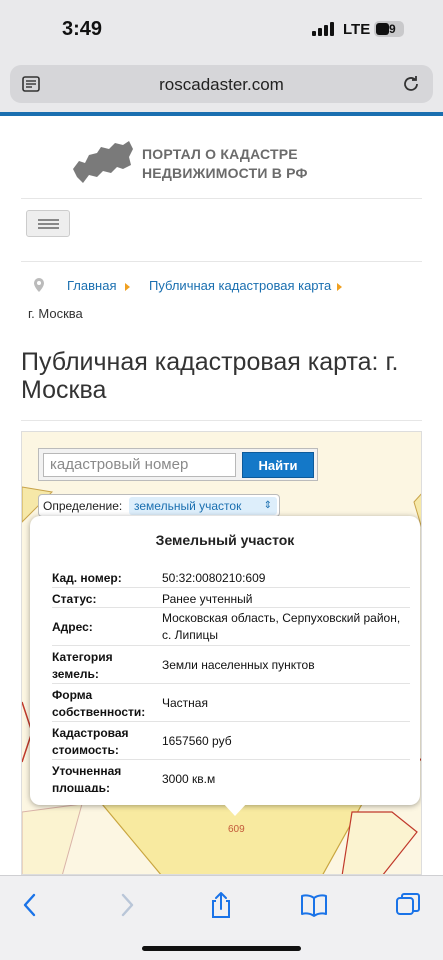 This screenshot has width=443, height=960. I want to click on search-bar: кадастровый номер Найти, so click(178, 464).